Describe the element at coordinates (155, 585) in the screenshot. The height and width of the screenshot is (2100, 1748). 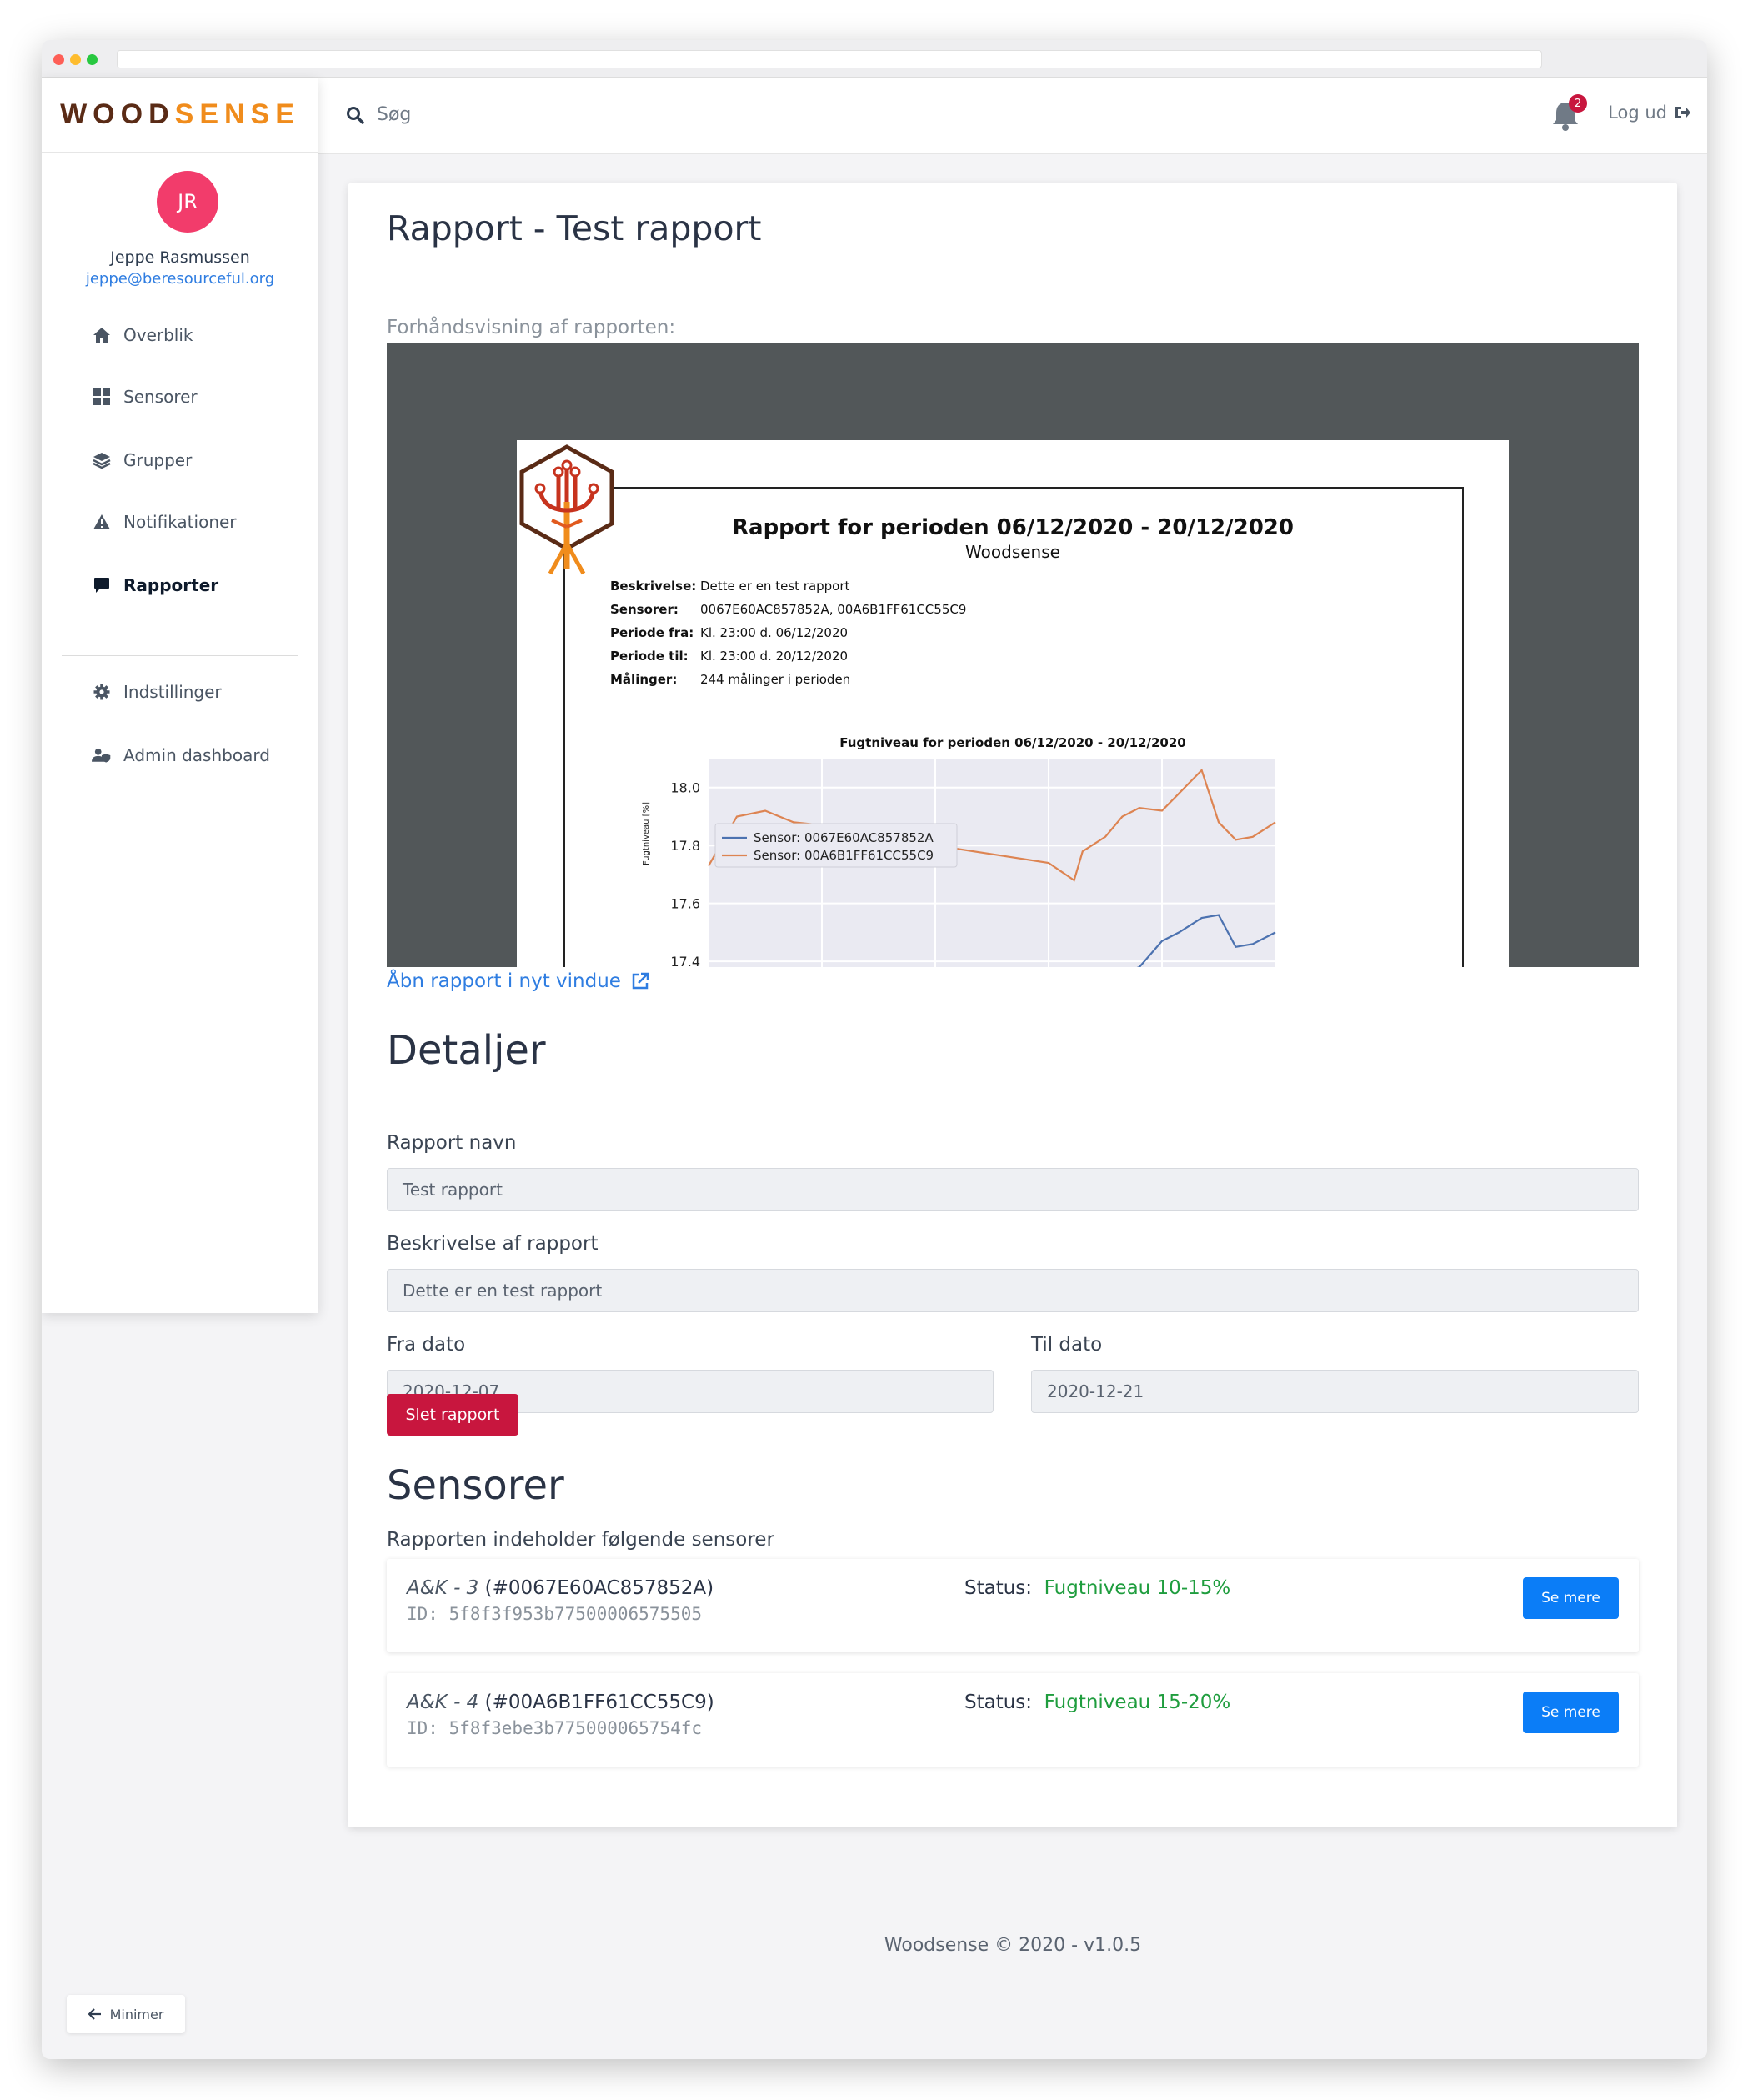
I see `sidebar-item-rapporter: Rapporter` at that location.